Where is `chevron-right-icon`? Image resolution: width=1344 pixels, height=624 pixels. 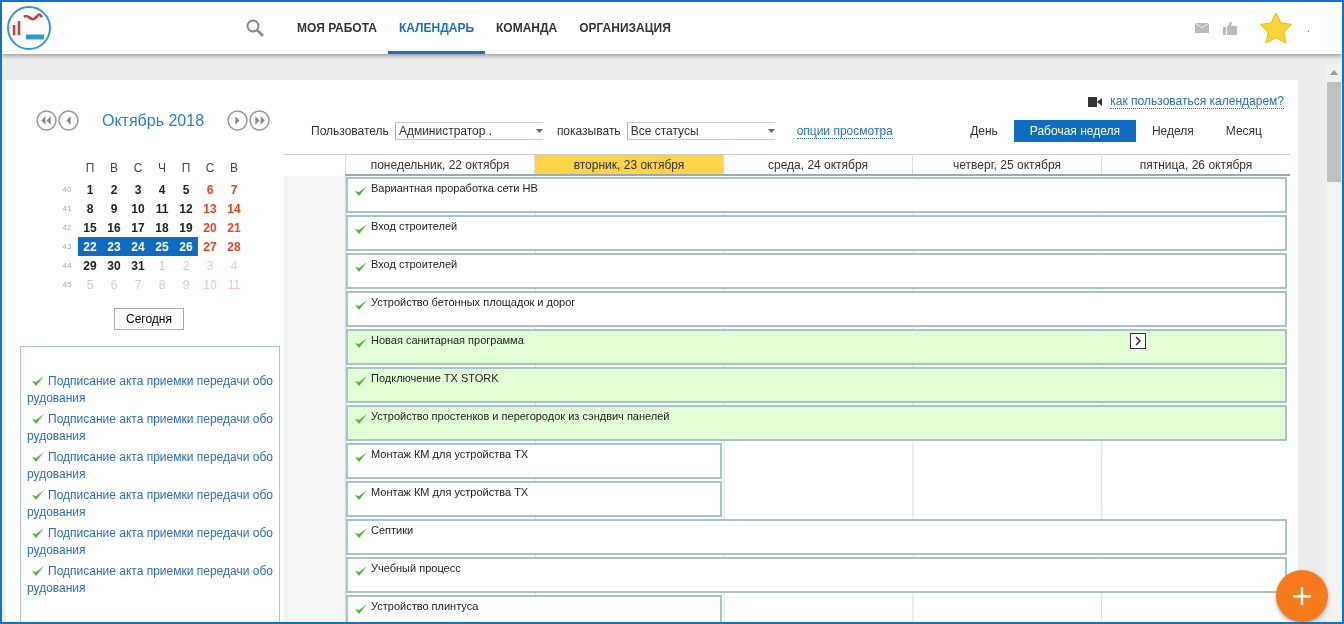 chevron-right-icon is located at coordinates (1138, 341).